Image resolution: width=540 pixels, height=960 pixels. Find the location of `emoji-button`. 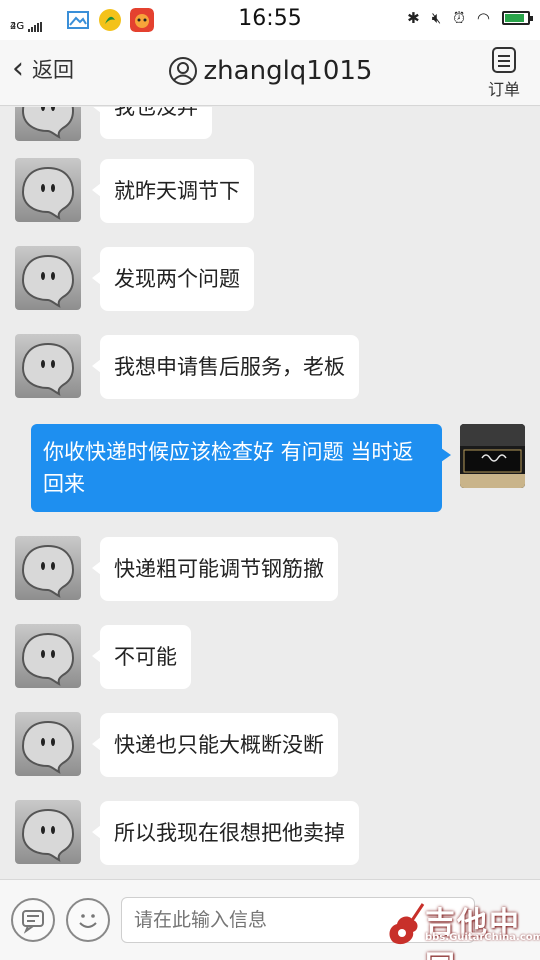

emoji-button is located at coordinates (88, 920).